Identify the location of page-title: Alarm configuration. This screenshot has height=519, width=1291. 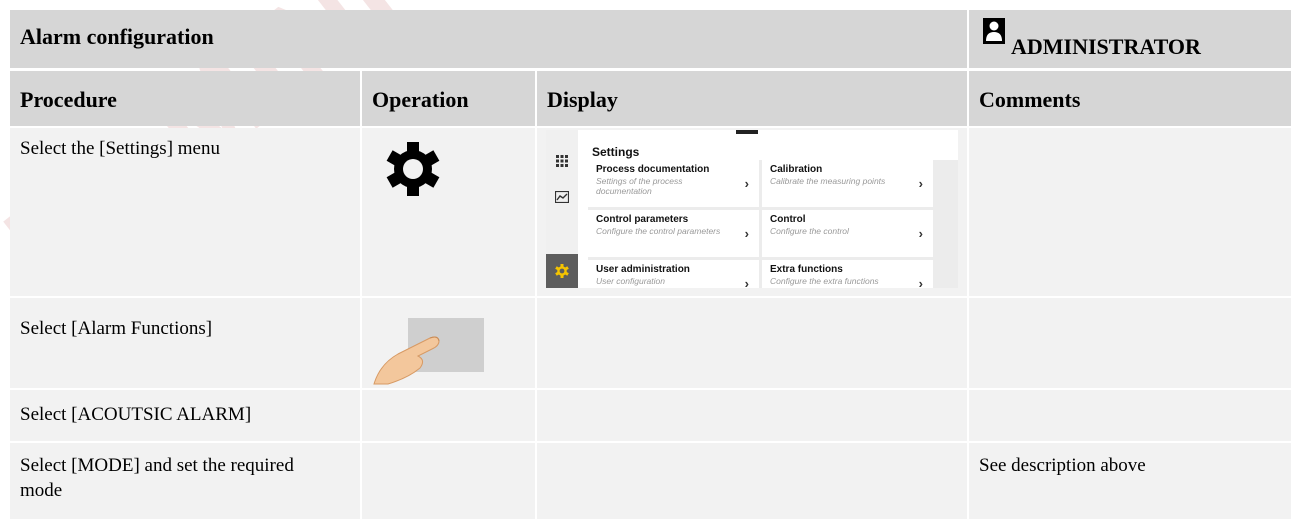
(117, 36).